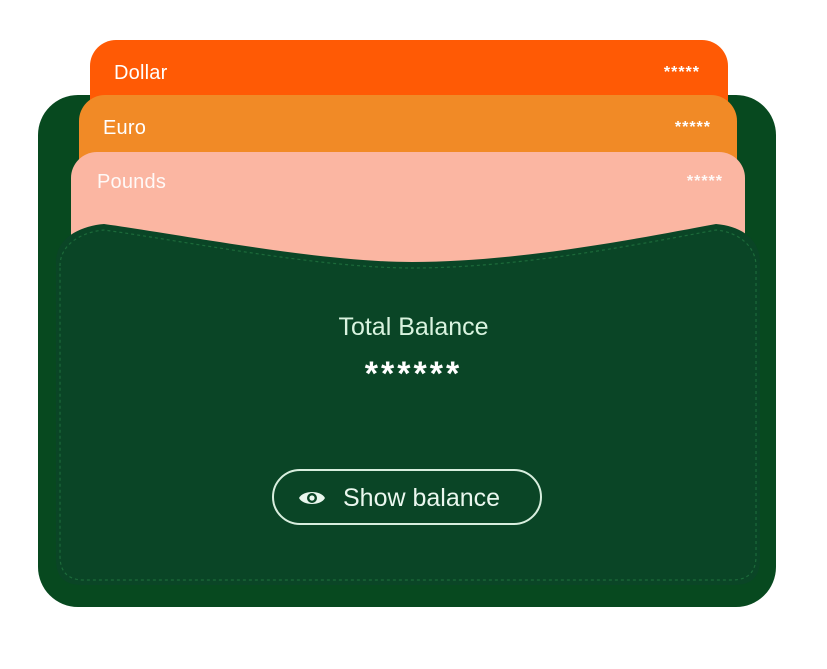 The height and width of the screenshot is (669, 827). I want to click on show-balance-label: Show balance, so click(422, 498).